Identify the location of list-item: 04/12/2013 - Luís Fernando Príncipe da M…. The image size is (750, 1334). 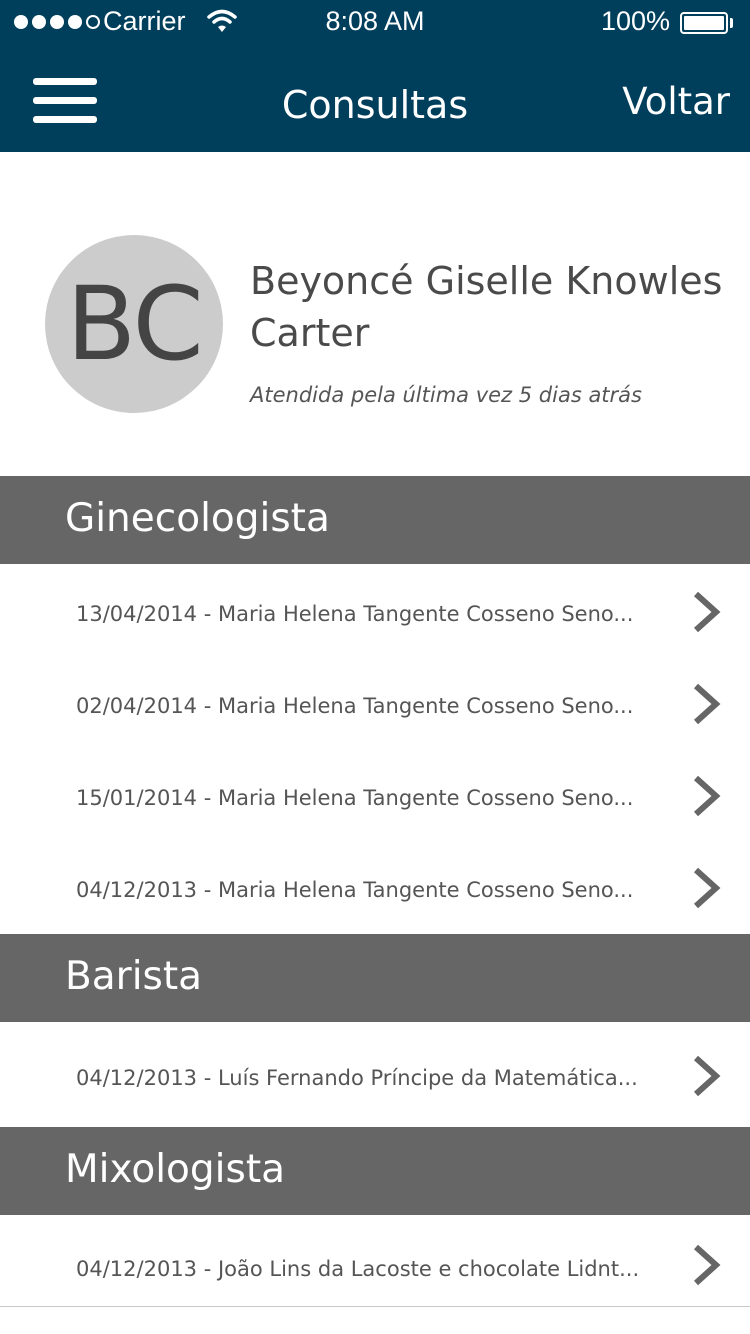
(375, 1074).